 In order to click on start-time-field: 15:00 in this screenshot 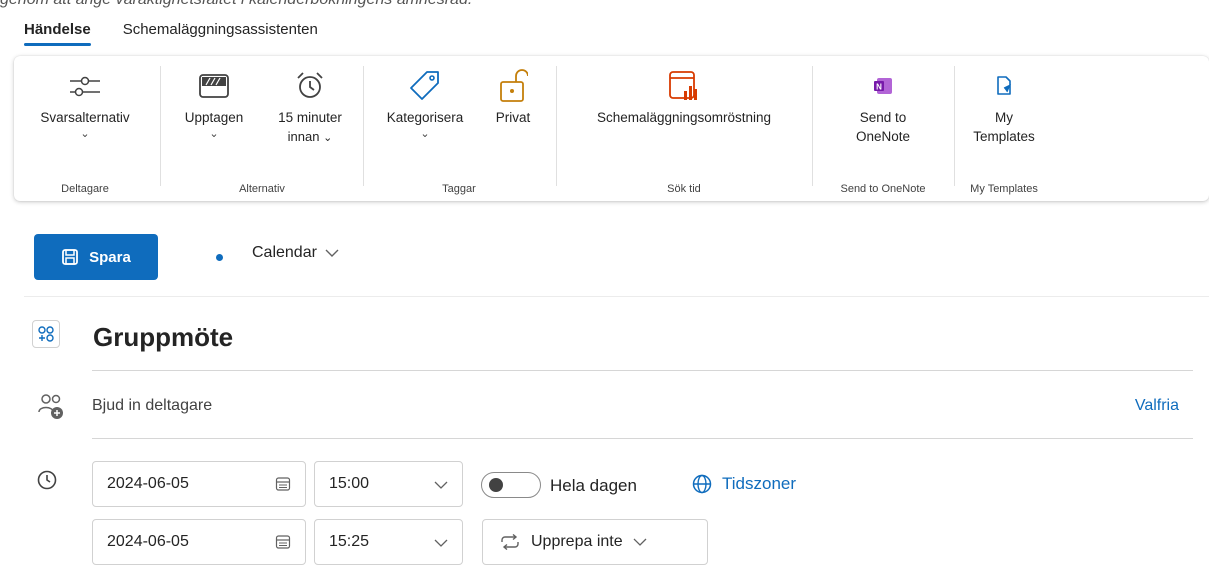, I will do `click(388, 484)`.